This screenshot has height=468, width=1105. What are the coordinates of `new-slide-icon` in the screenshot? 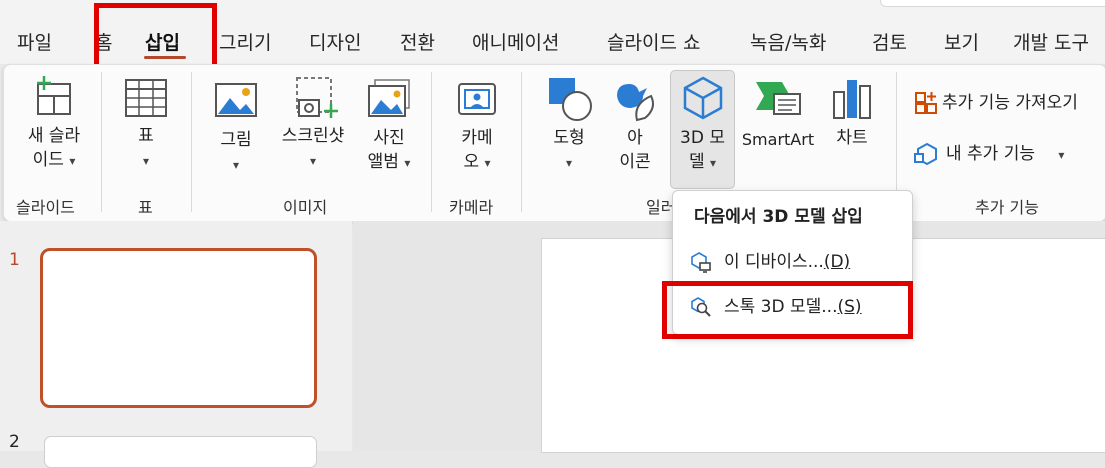 It's located at (54, 95).